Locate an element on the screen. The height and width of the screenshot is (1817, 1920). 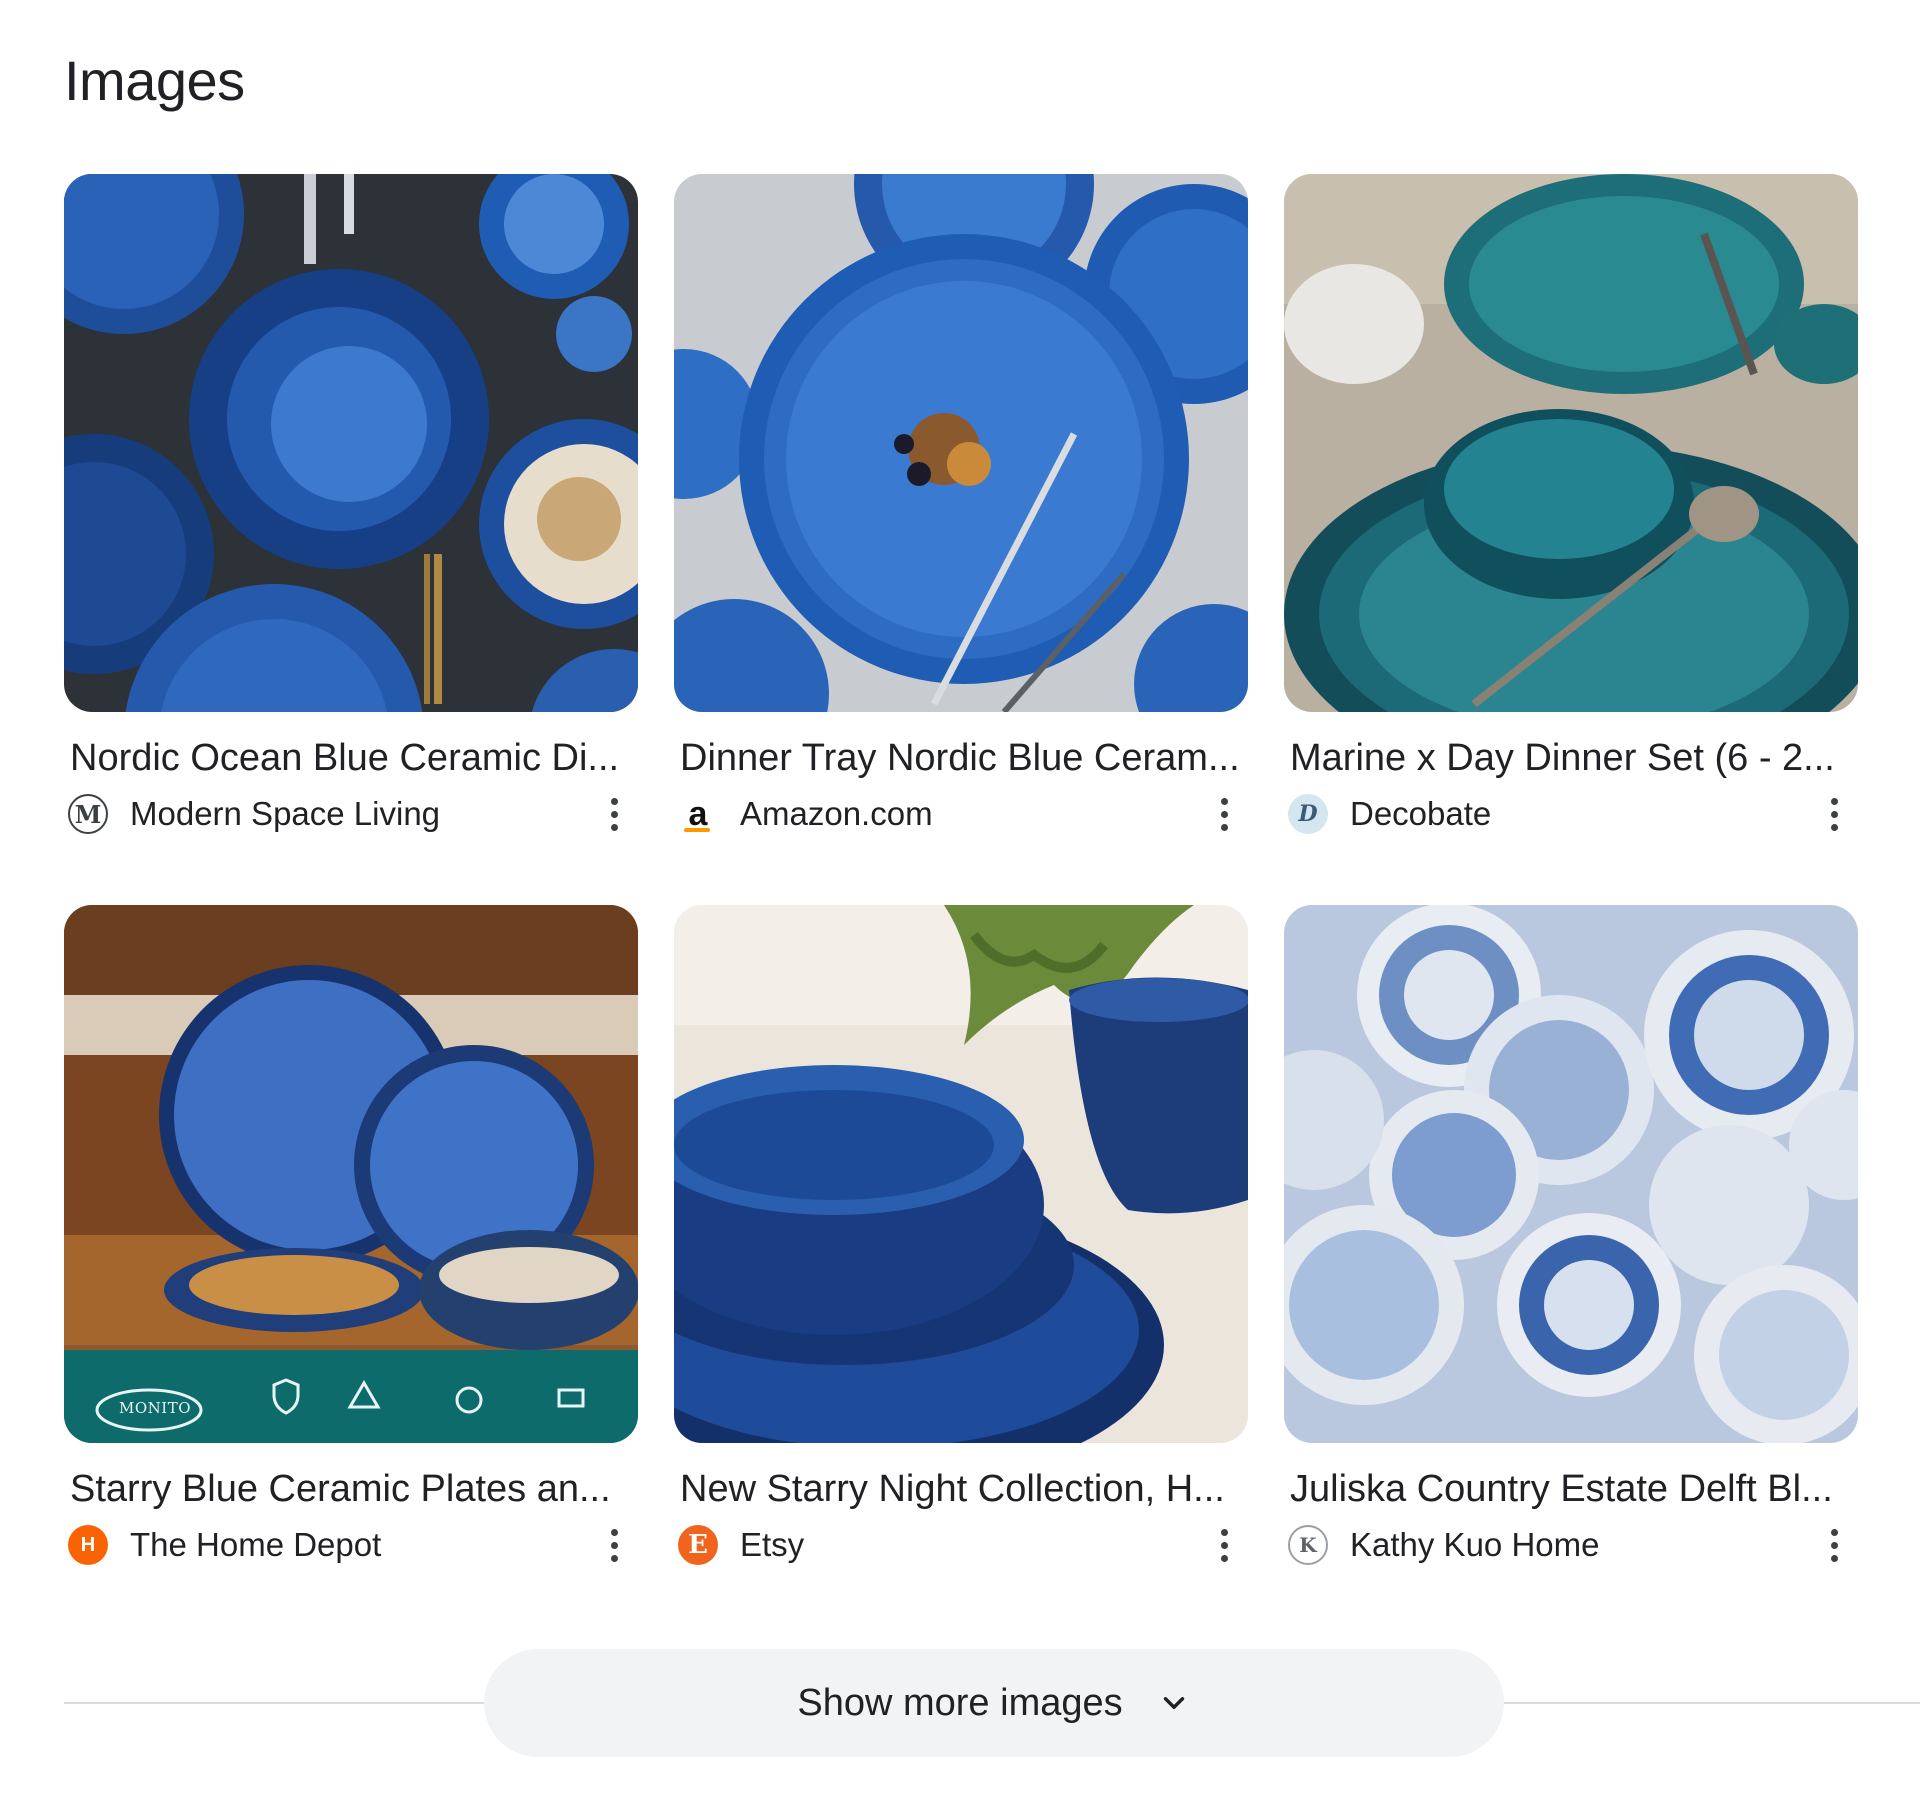
page-title: Images is located at coordinates (154, 80).